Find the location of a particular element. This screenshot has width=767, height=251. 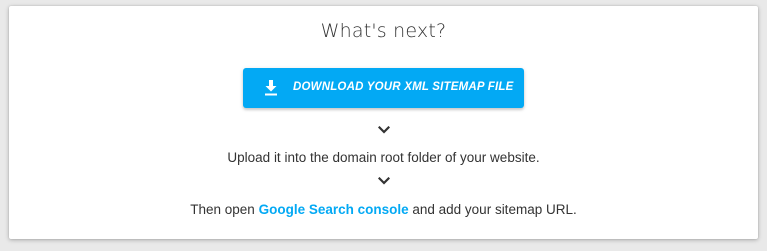

download-sitemap-button: DOWNLOAD YOUR XML SITEMAP FILE is located at coordinates (383, 88).